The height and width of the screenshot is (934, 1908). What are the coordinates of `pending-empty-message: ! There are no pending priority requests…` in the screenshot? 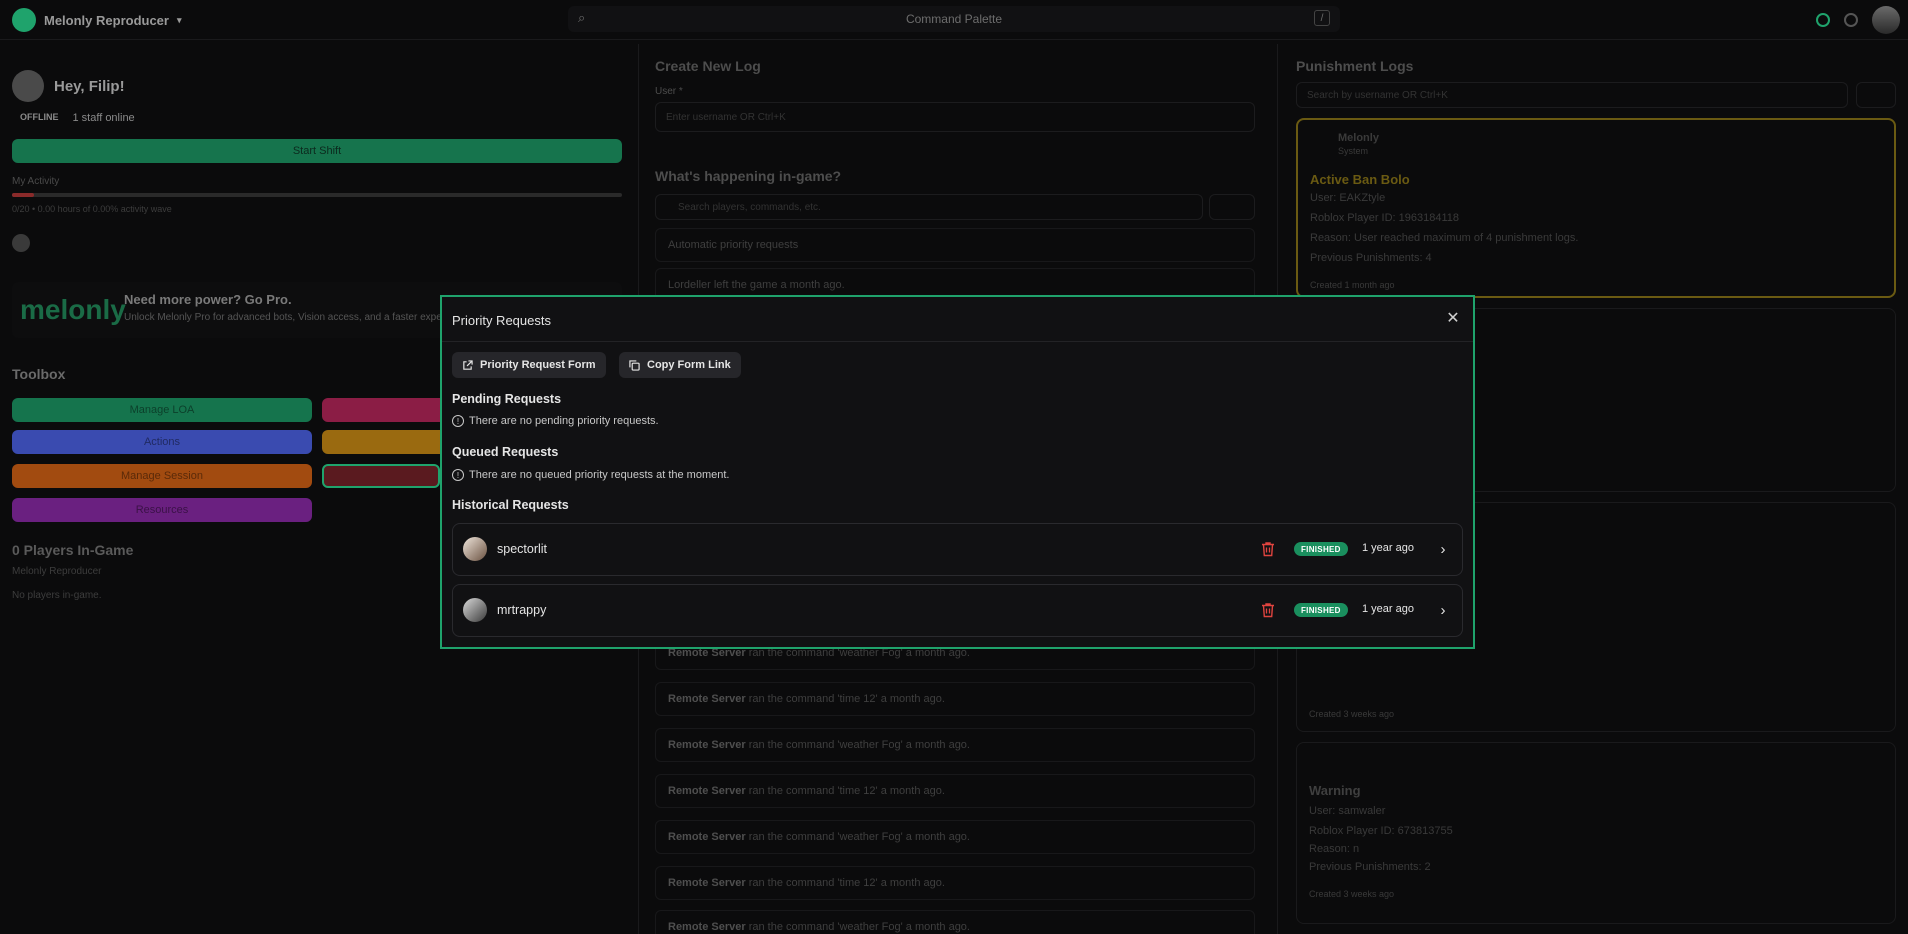 It's located at (555, 421).